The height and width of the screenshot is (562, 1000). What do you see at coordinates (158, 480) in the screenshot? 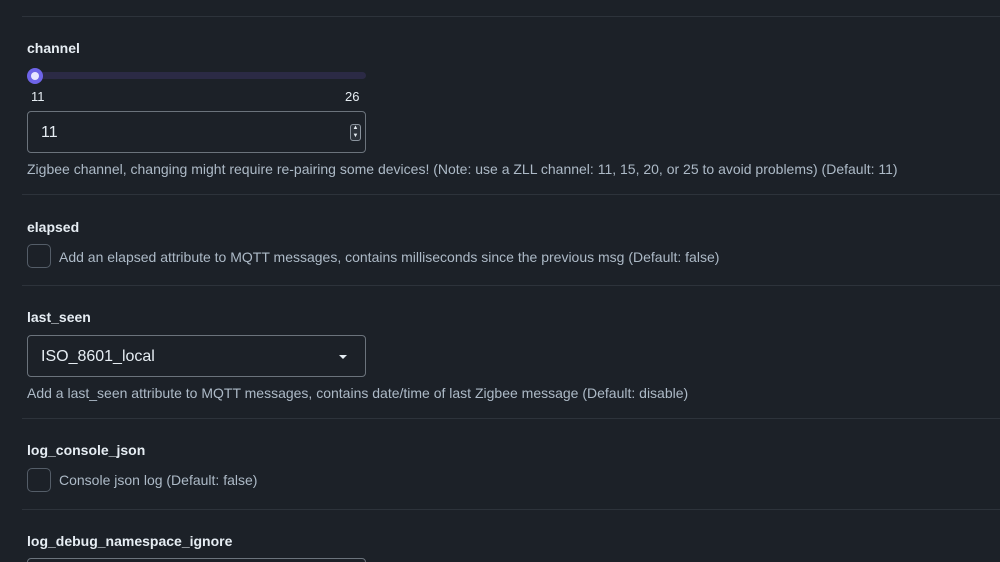
I see `log-console-json-checkbox-label: Console json log (Default: false)` at bounding box center [158, 480].